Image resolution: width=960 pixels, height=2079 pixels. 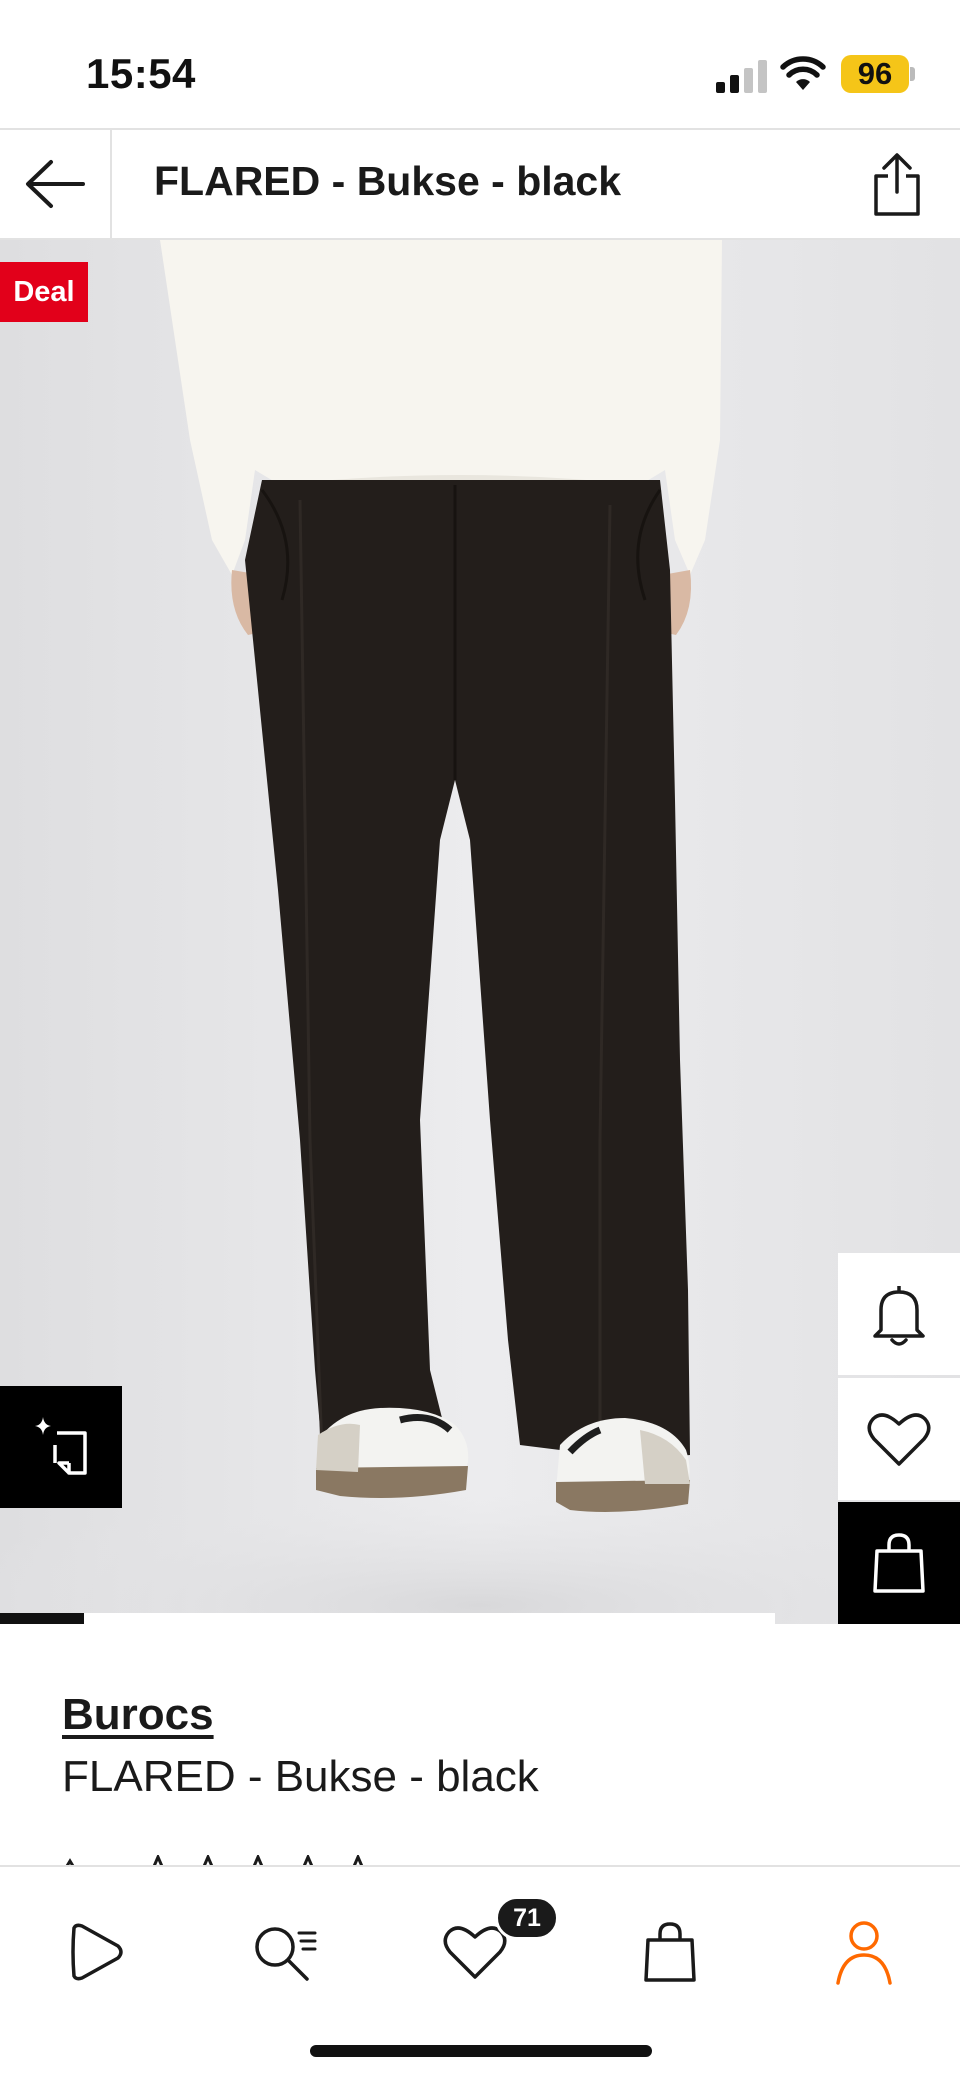 I want to click on status-time: 15:54, so click(x=141, y=73).